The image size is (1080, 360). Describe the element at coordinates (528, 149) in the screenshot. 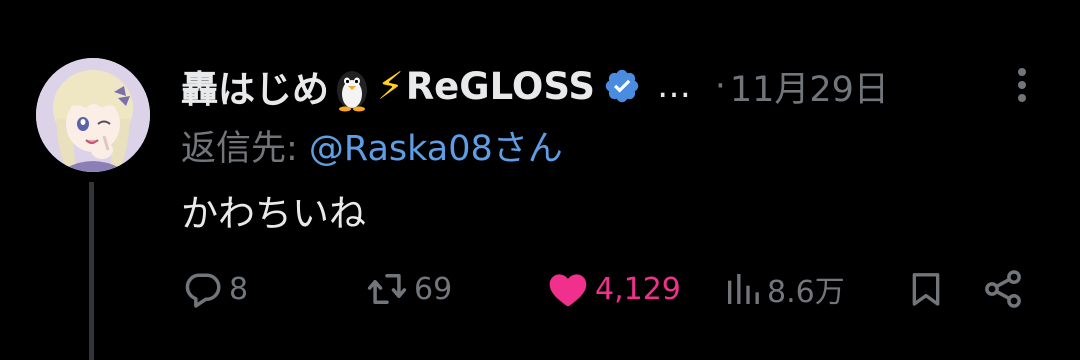

I see `reply-honorific: さん` at that location.